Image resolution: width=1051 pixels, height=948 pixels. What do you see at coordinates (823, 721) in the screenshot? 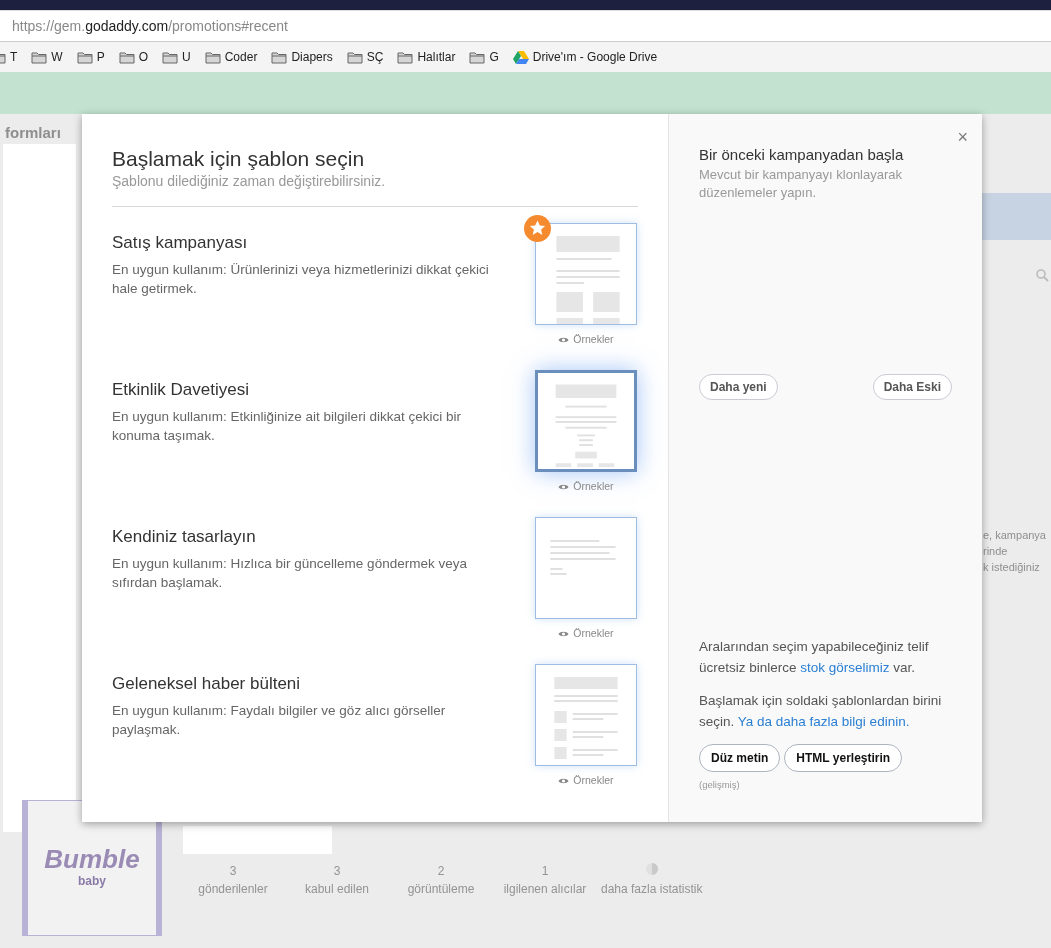
I see `text-link: Ya da daha fazla bilgi edinin.` at bounding box center [823, 721].